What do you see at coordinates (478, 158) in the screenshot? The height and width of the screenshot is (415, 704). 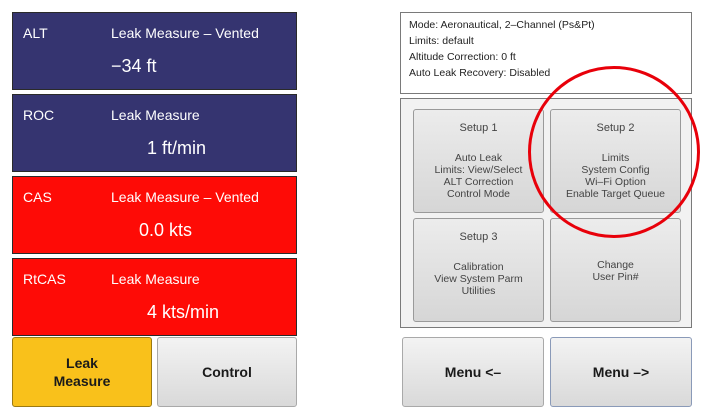 I see `setup1-line: Auto Leak` at bounding box center [478, 158].